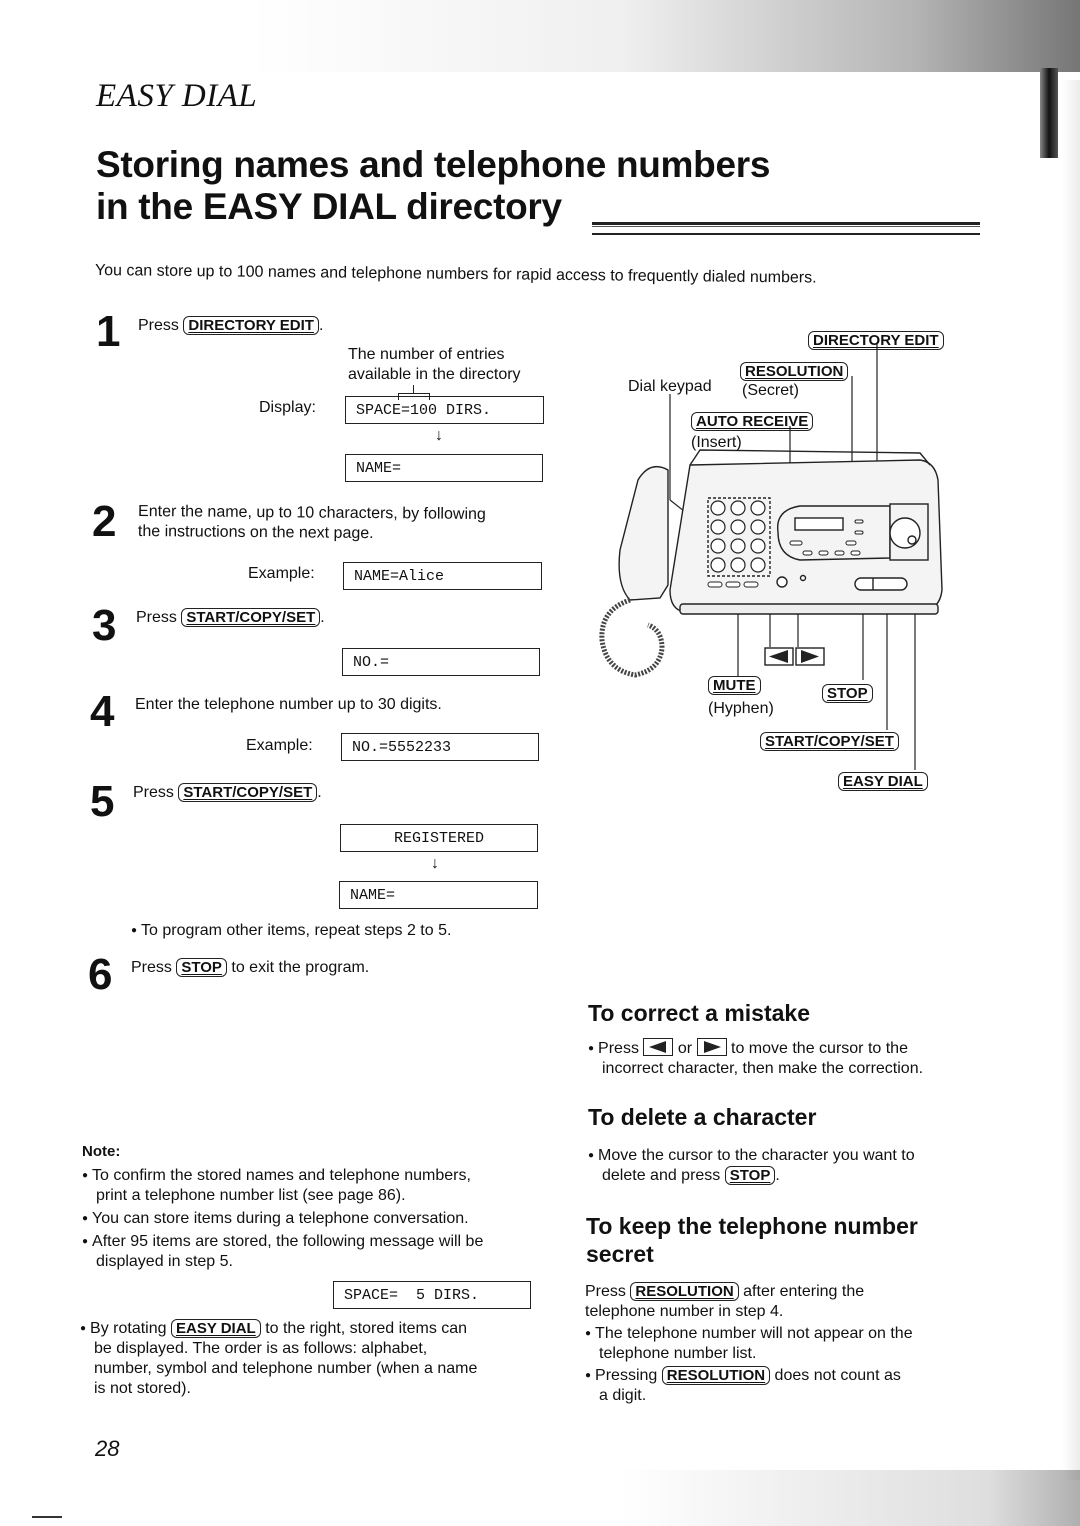  Describe the element at coordinates (413, 389) in the screenshot. I see `count-pointer` at that location.